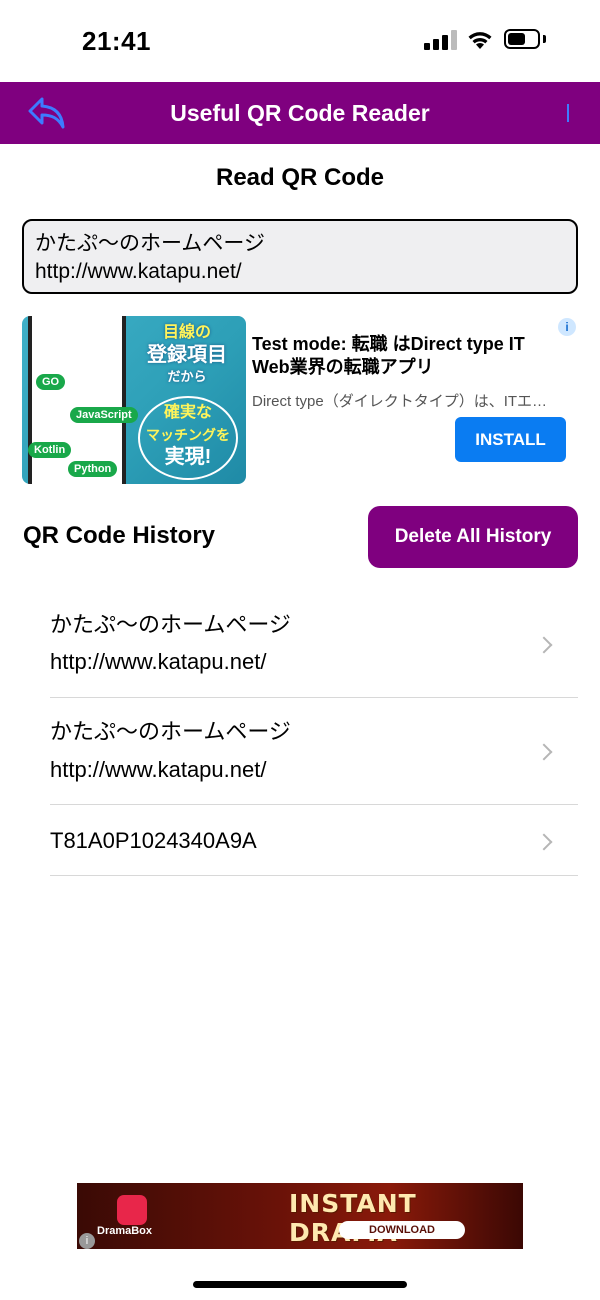  What do you see at coordinates (480, 40) in the screenshot?
I see `wifi-icon` at bounding box center [480, 40].